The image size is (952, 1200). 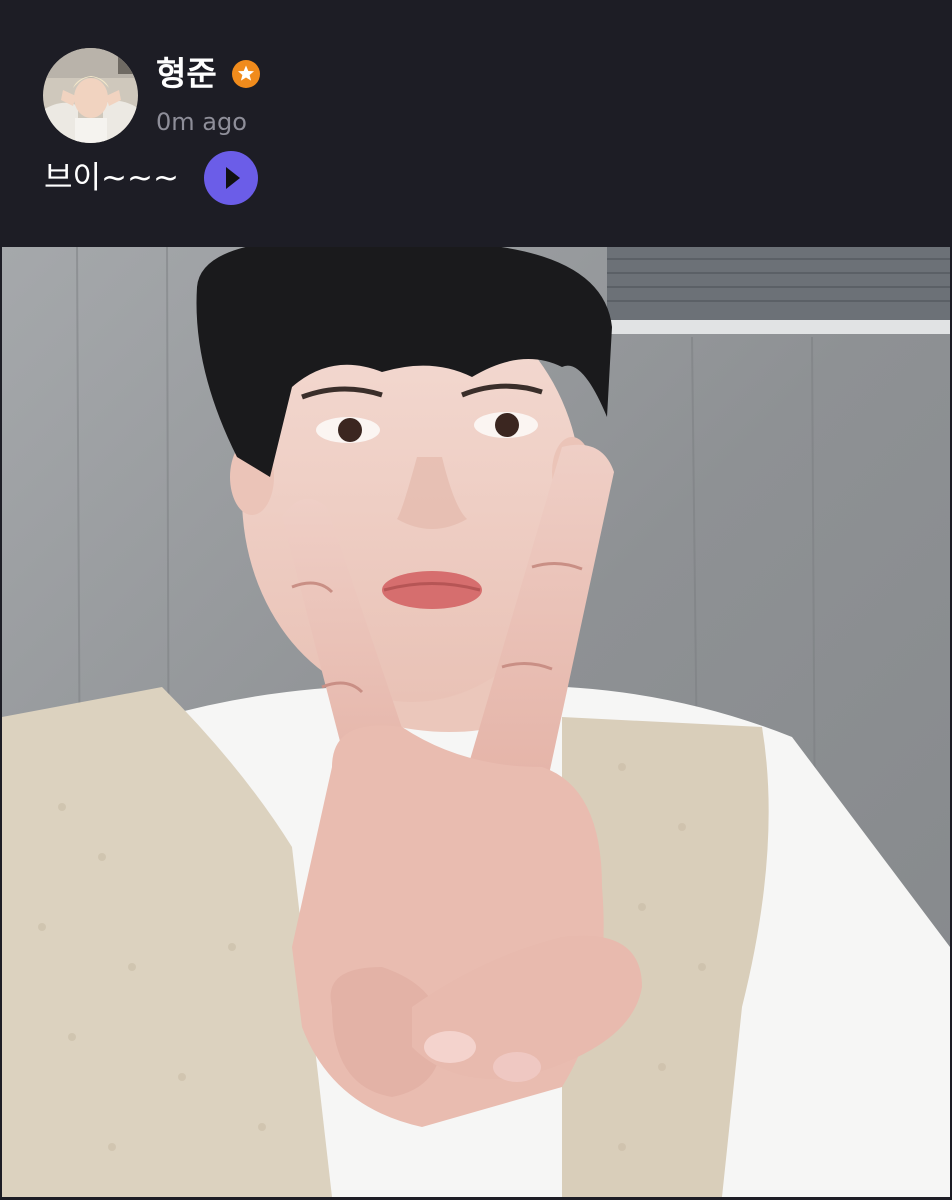 What do you see at coordinates (246, 74) in the screenshot?
I see `star-badge-icon` at bounding box center [246, 74].